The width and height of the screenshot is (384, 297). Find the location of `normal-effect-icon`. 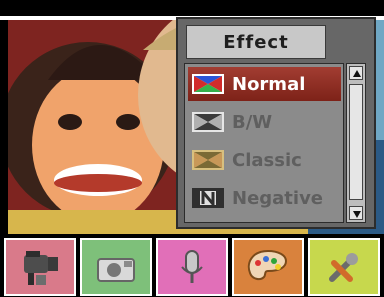

normal-effect-icon is located at coordinates (208, 84).